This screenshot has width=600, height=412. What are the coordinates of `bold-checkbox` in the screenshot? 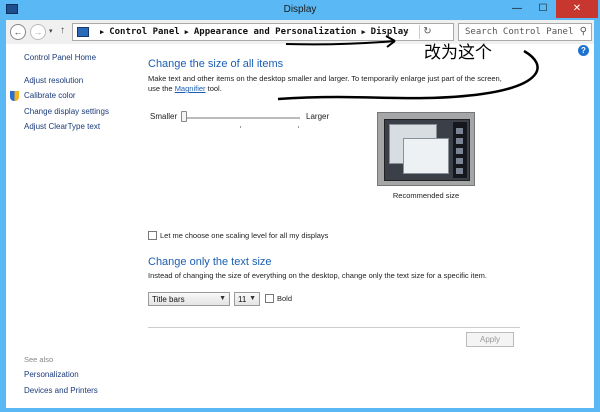 It's located at (269, 298).